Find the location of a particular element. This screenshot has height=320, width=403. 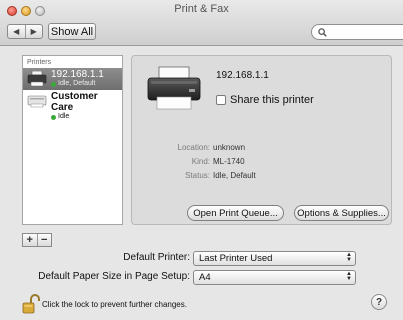

remove-printer-button: − is located at coordinates (44, 240).